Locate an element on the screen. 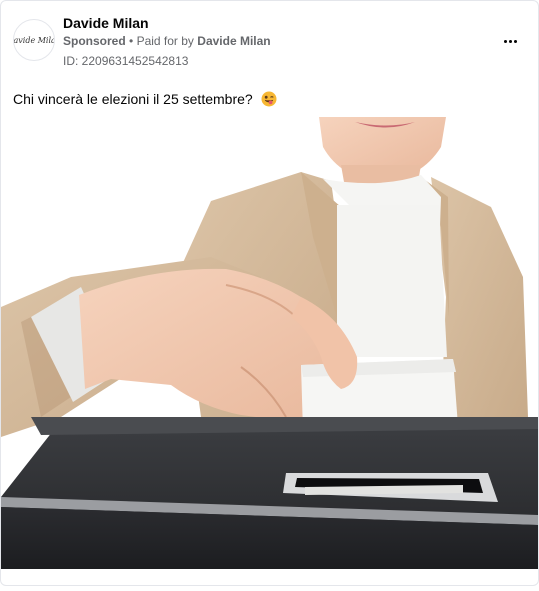 This screenshot has width=539, height=591. paid-for-label: Paid for by is located at coordinates (165, 41).